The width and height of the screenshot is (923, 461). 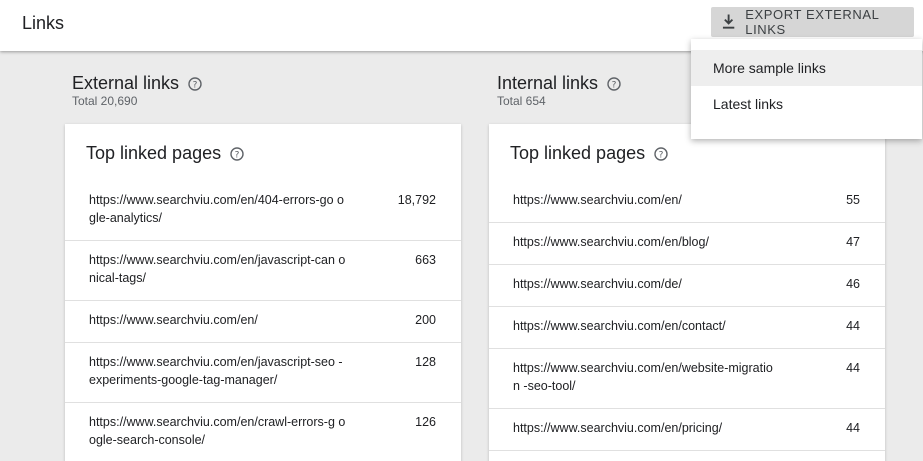 What do you see at coordinates (618, 428) in the screenshot?
I see `row-url: https://www.searchviu.com/en/pricing/` at bounding box center [618, 428].